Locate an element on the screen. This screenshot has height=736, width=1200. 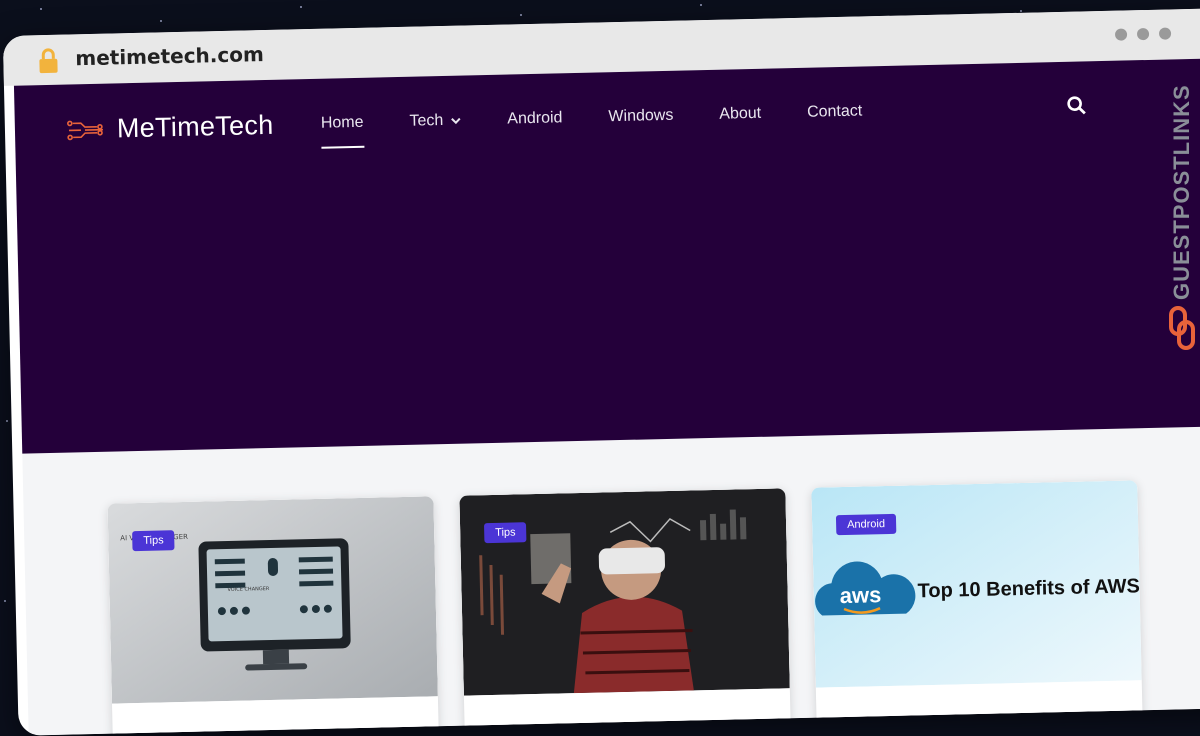
post-card: Tips is located at coordinates (625, 612).